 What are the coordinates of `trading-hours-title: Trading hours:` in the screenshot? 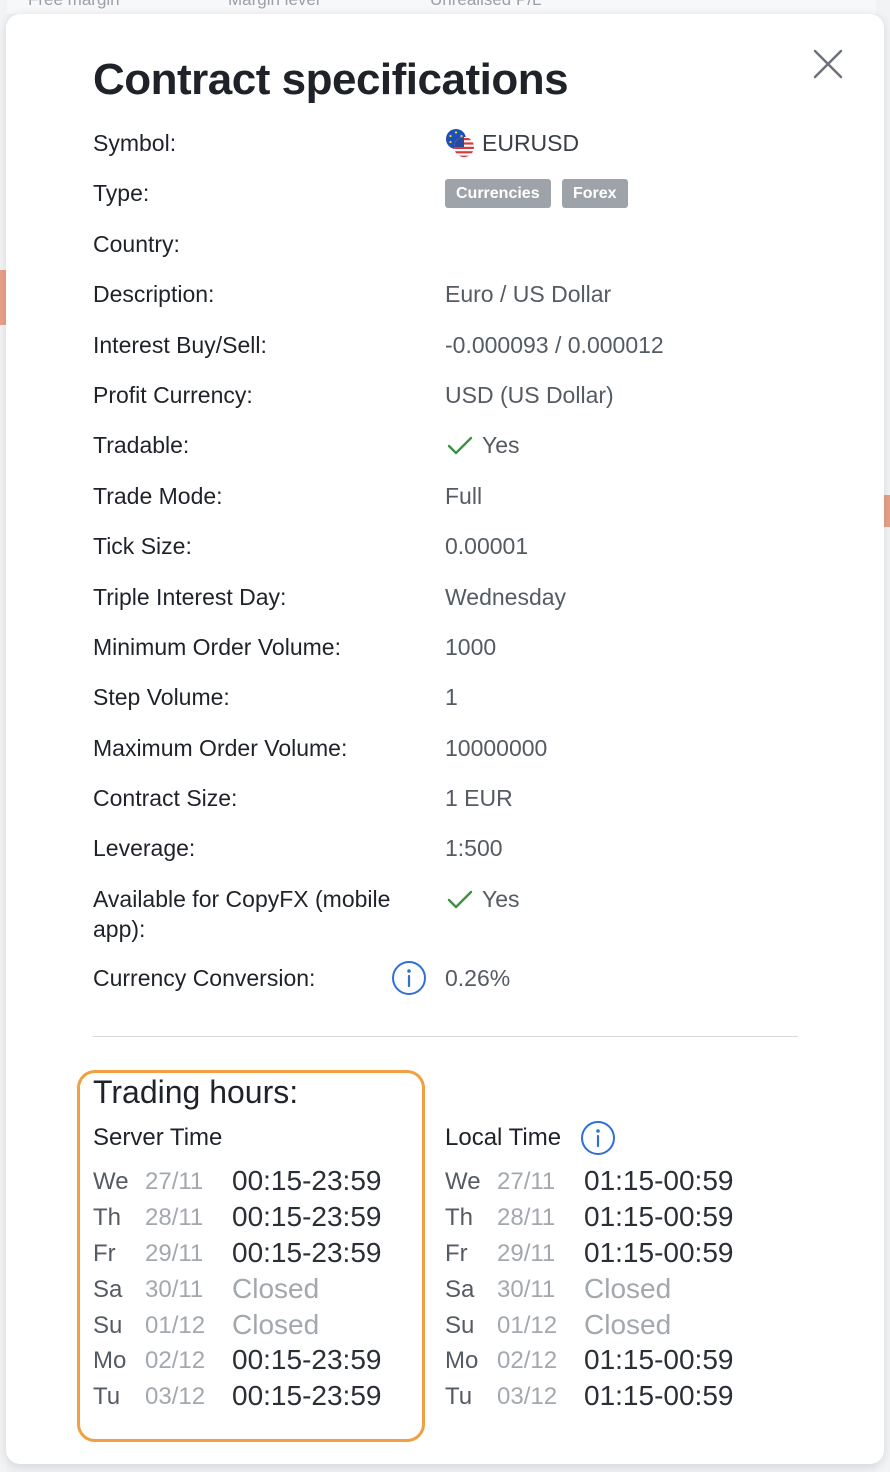 It's located at (196, 1092).